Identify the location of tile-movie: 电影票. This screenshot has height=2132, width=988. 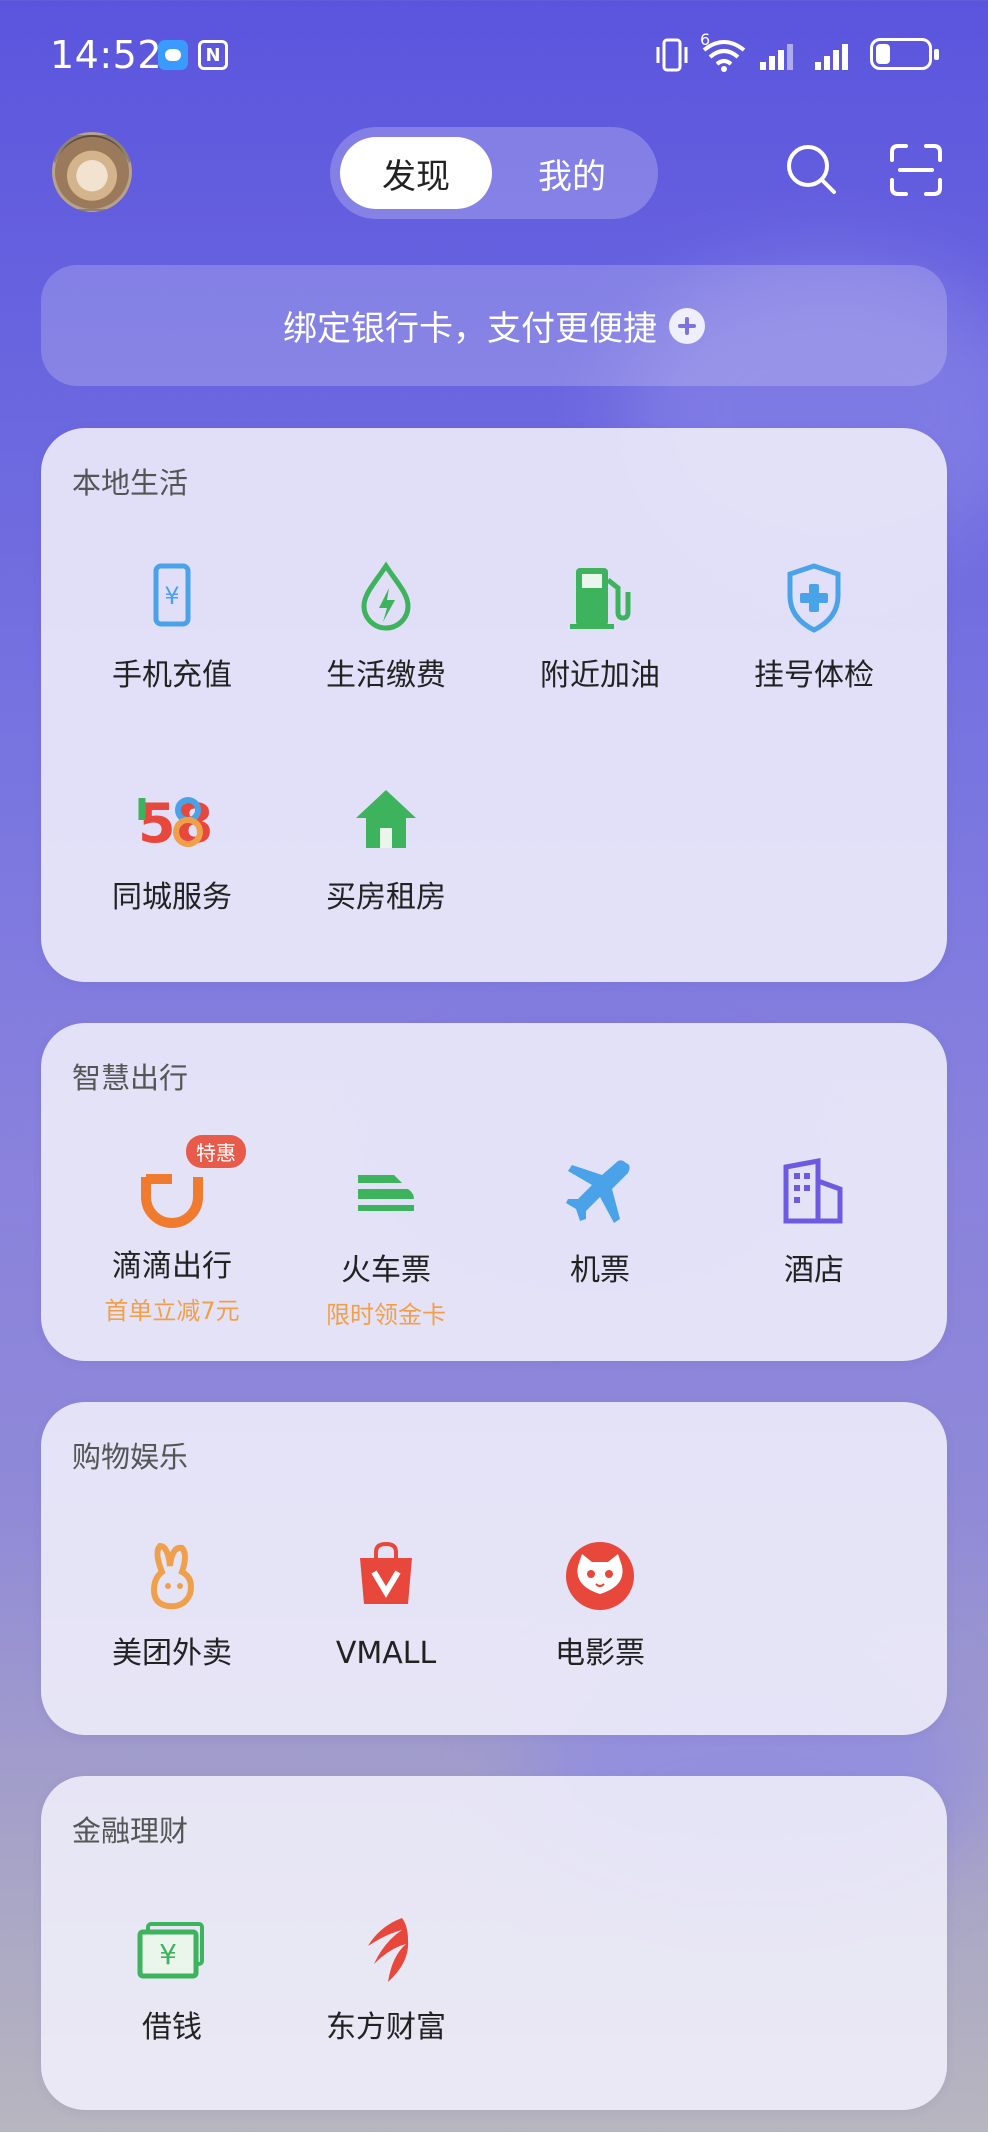
(600, 1605).